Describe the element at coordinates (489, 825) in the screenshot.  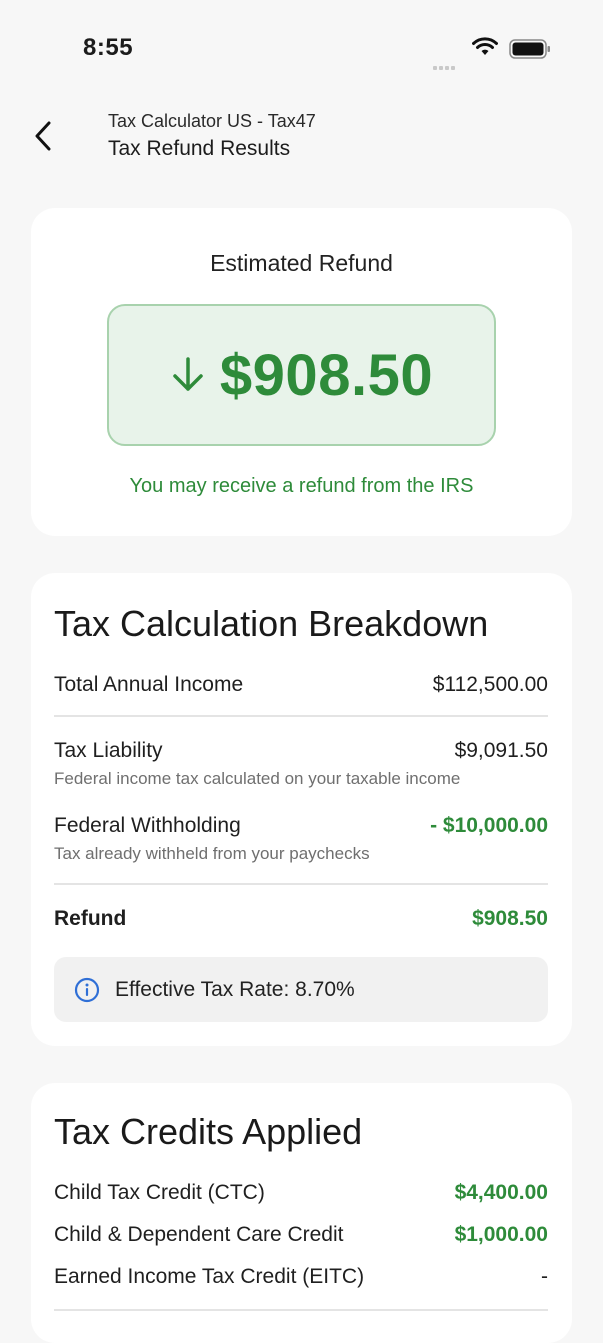
I see `row-value: - $10,000.00` at that location.